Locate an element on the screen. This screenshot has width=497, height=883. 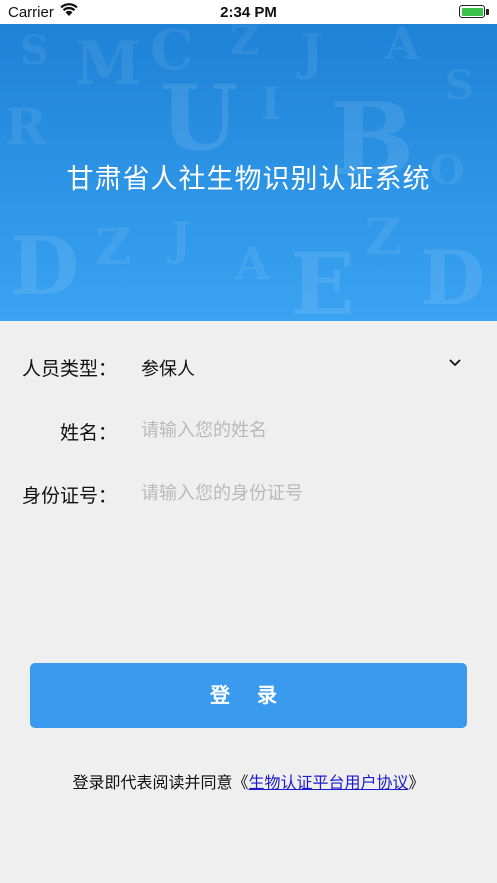
login-button: 登 录 is located at coordinates (248, 695).